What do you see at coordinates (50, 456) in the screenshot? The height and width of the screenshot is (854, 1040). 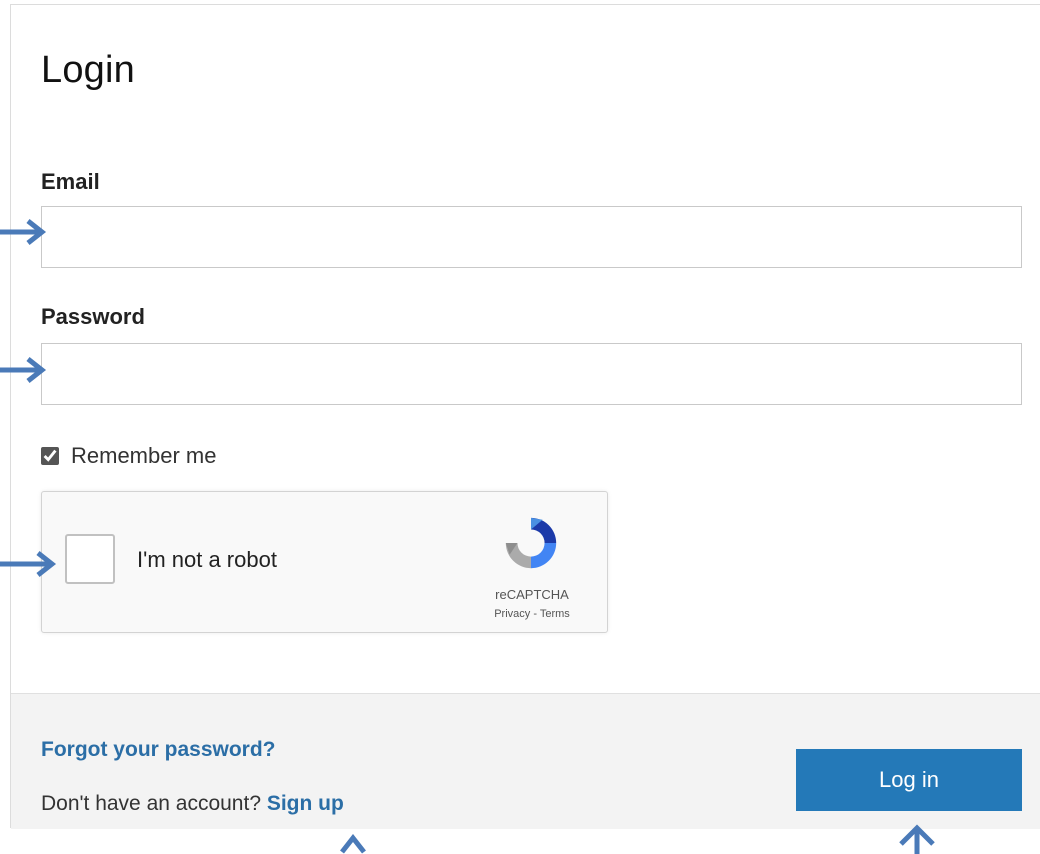 I see `remember-me-checkbox` at bounding box center [50, 456].